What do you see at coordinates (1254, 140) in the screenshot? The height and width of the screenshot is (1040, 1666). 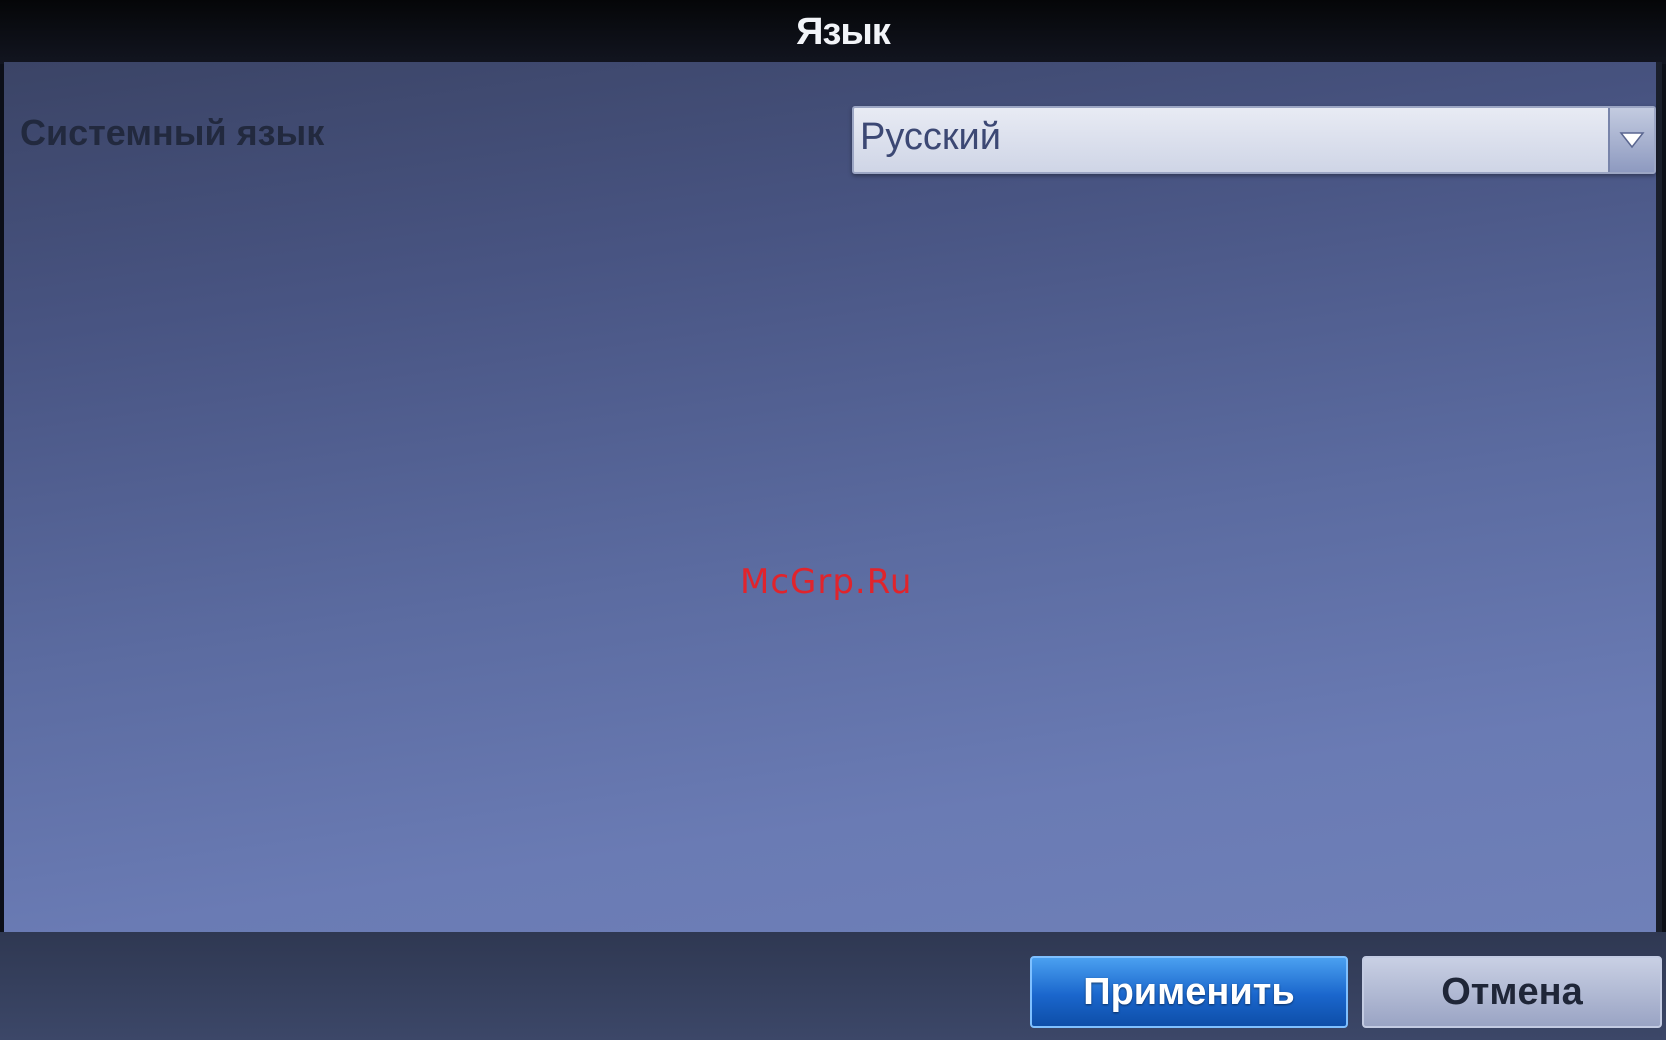 I see `system-language-select: Русский` at bounding box center [1254, 140].